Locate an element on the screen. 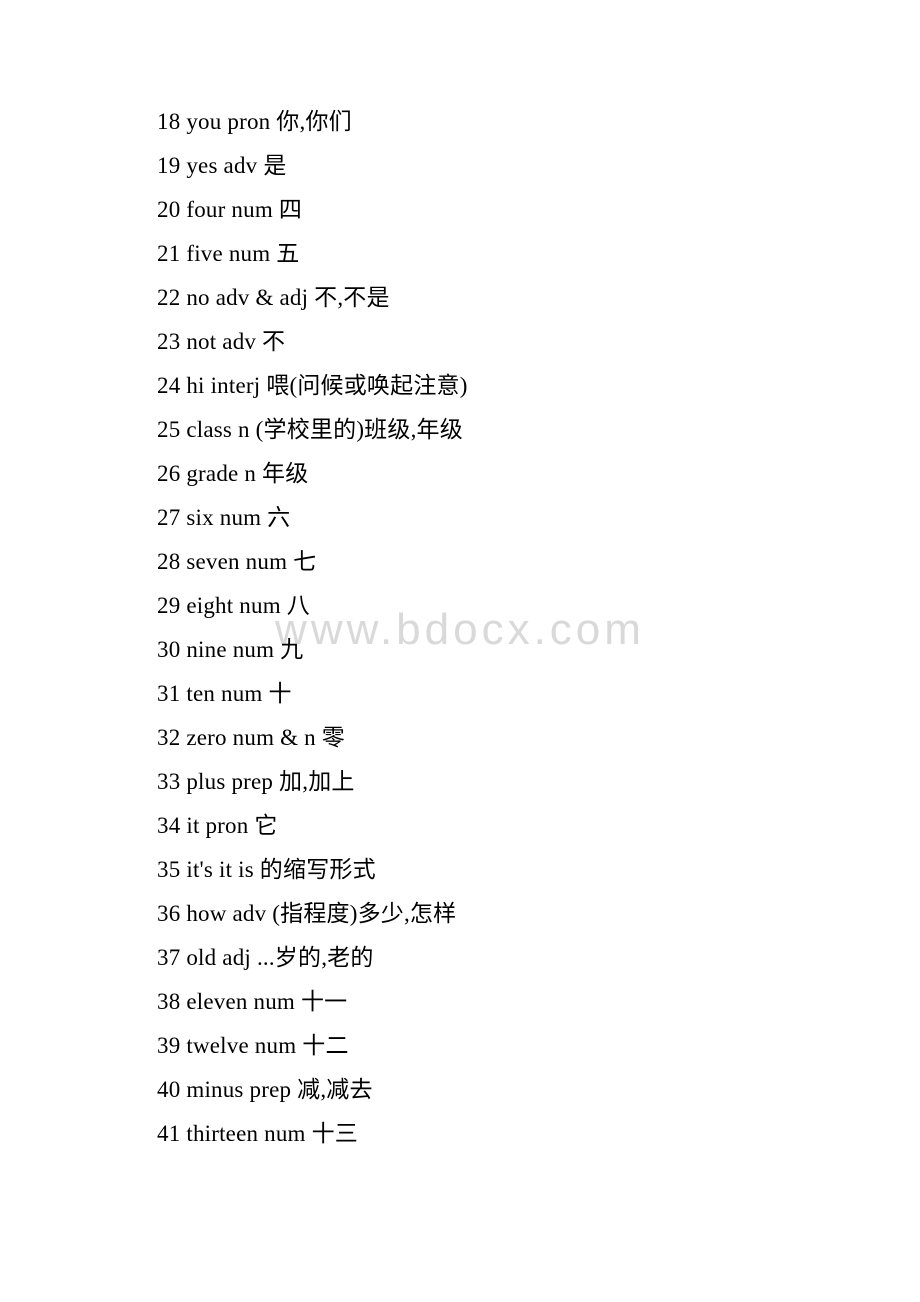  list-item: 26 grade n 年级 is located at coordinates (233, 473).